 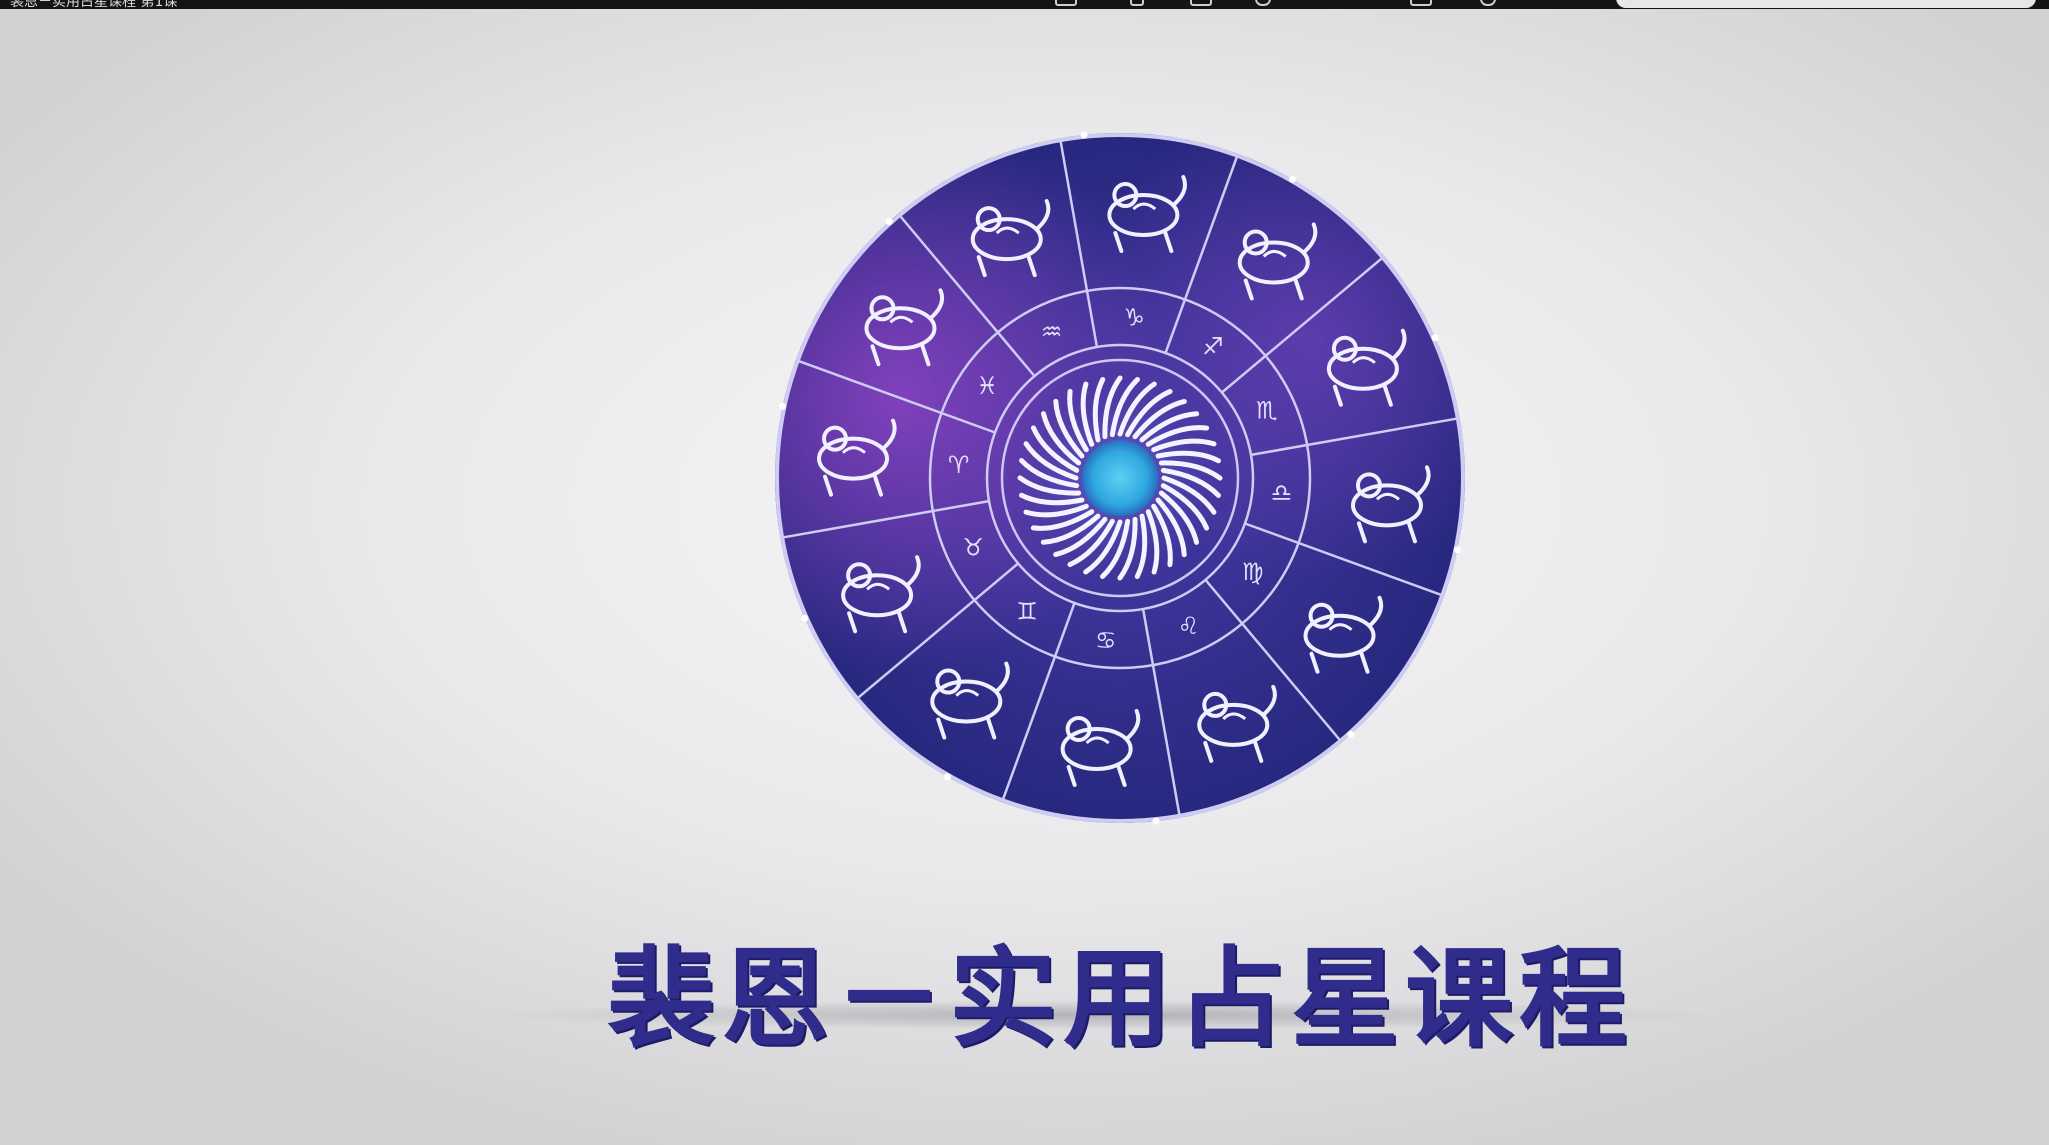 I want to click on zodiac-glyph: ♉, so click(x=973, y=547).